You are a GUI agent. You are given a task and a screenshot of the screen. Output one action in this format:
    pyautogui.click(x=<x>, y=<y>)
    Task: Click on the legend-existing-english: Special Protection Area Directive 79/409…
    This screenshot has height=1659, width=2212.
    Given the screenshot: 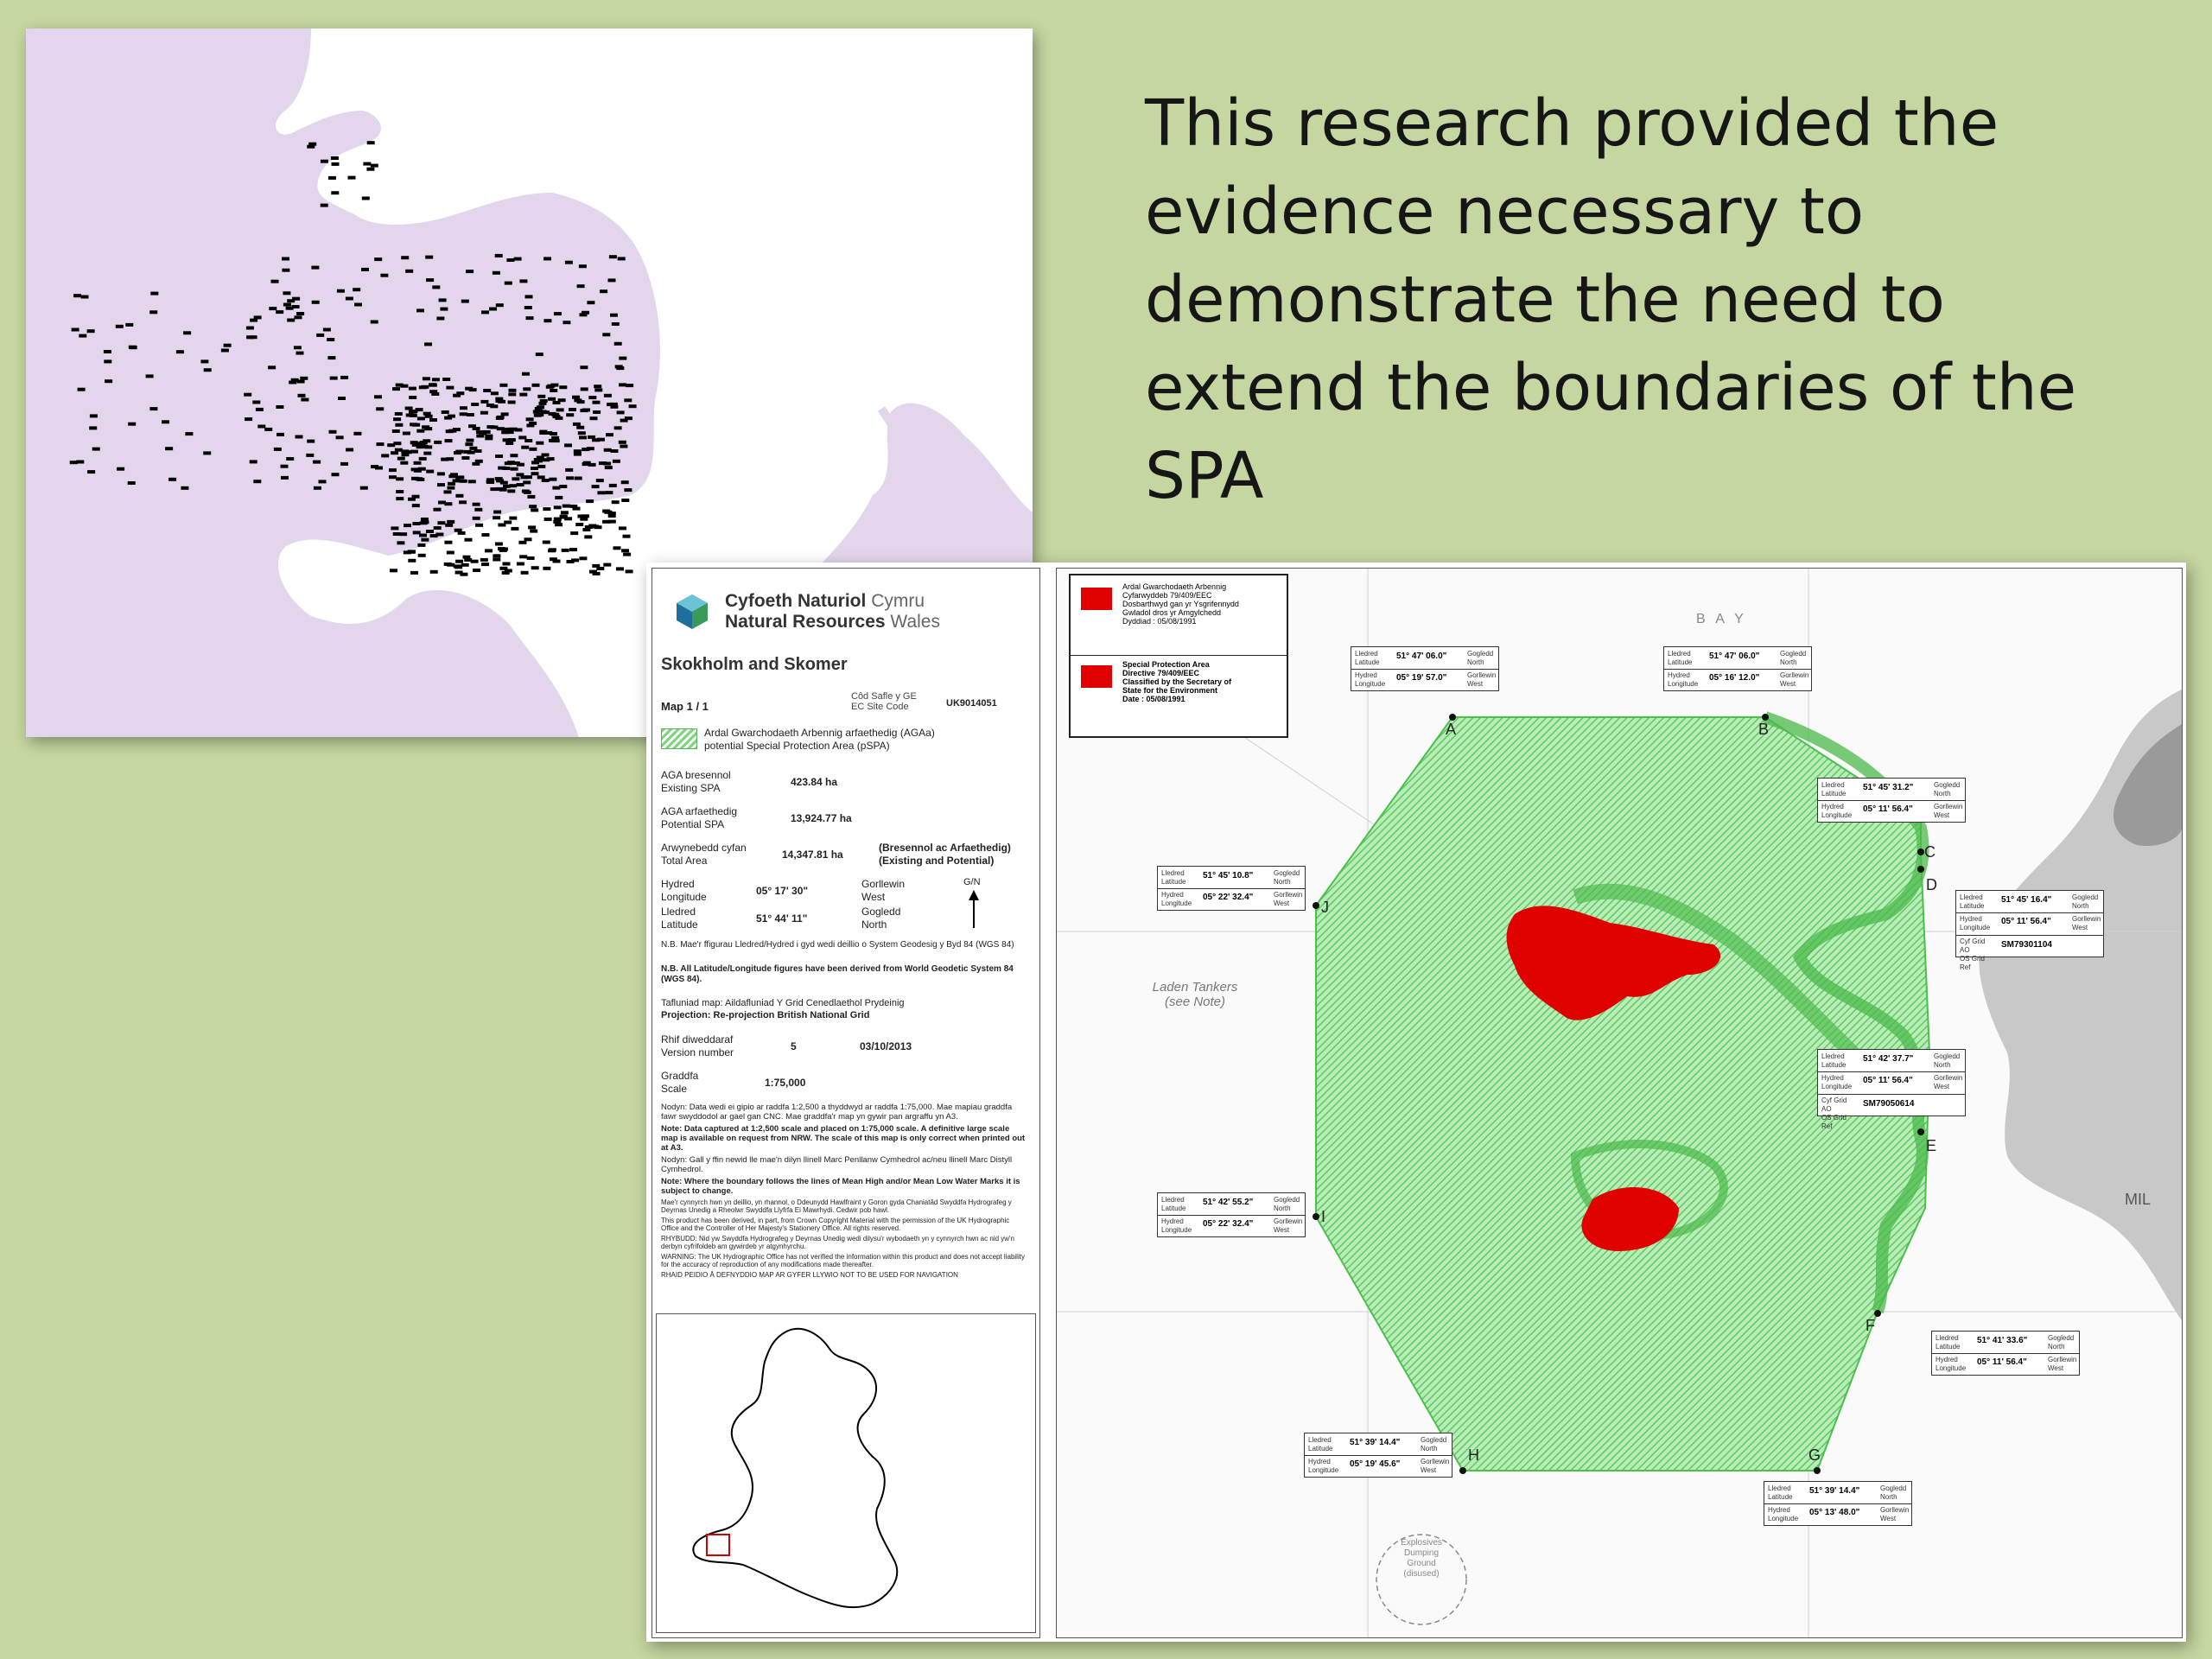 What is the action you would take?
    pyautogui.click(x=1177, y=681)
    